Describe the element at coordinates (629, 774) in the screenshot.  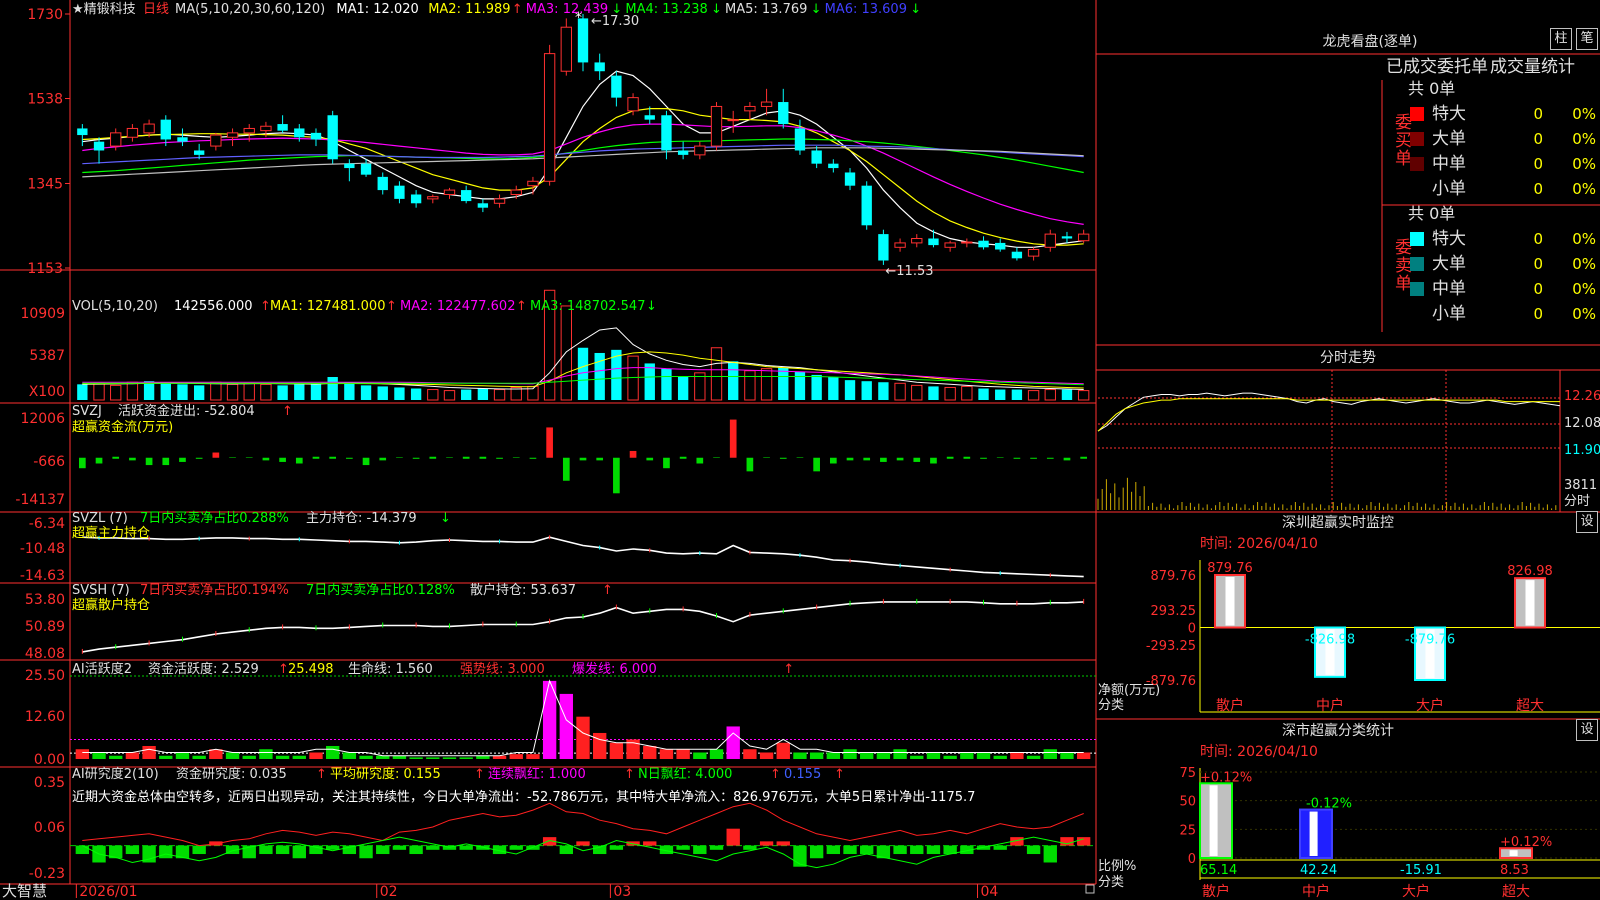
I see `research-cont-arrow: ↑` at that location.